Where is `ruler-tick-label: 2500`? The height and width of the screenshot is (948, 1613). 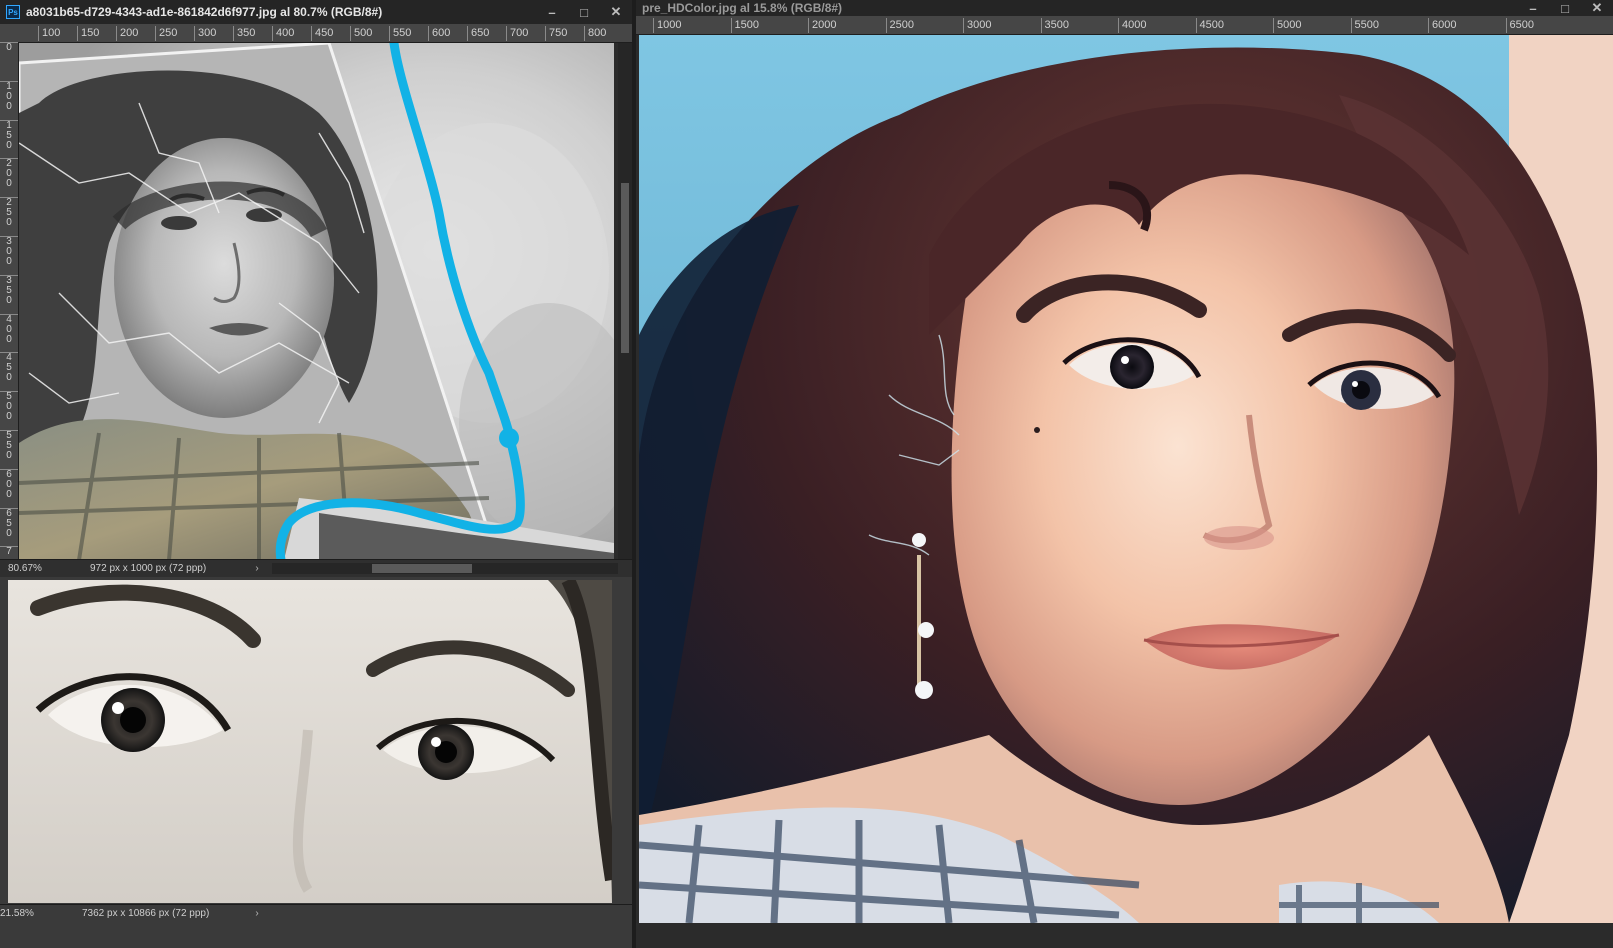 ruler-tick-label: 2500 is located at coordinates (899, 25).